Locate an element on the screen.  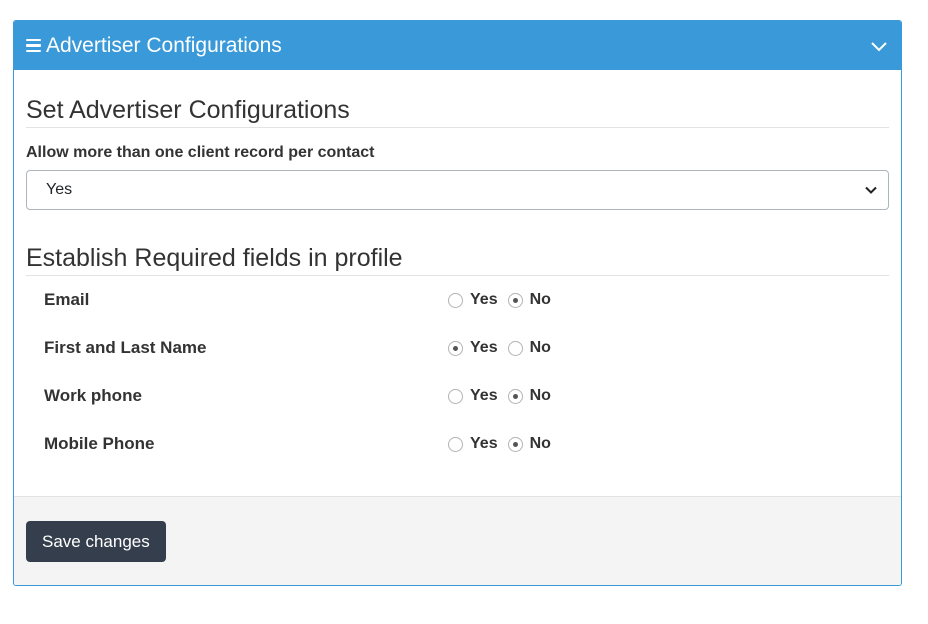
panel-footer: Save changes is located at coordinates (457, 540).